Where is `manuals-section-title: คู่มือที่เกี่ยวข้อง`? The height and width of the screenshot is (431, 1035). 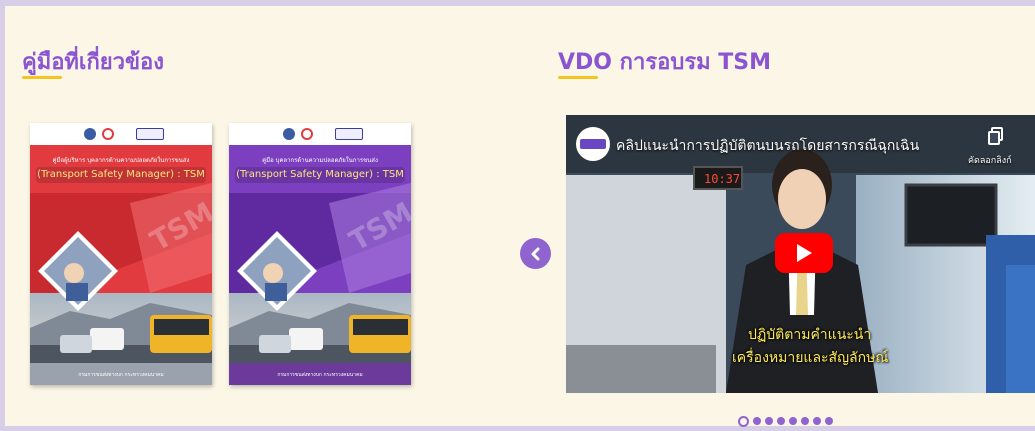 manuals-section-title: คู่มือที่เกี่ยวข้อง is located at coordinates (93, 62).